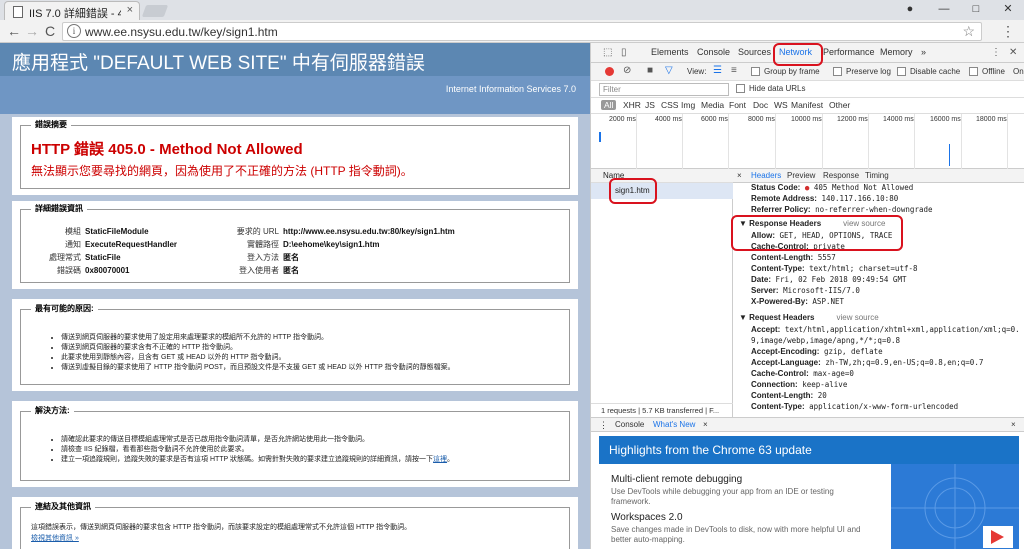  I want to click on type-filter-media: Media, so click(712, 105).